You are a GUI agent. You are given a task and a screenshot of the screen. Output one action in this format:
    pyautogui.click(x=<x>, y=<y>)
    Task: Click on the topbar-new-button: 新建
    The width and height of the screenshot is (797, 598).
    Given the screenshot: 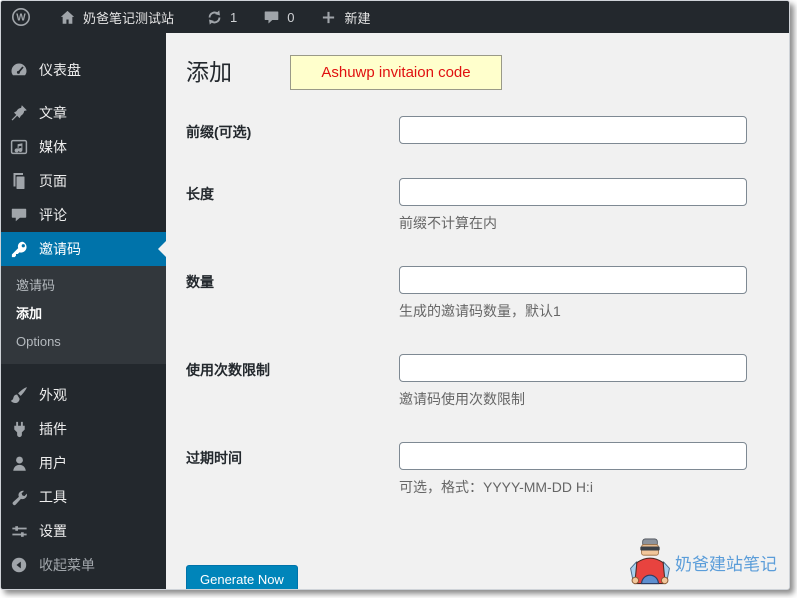 What is the action you would take?
    pyautogui.click(x=344, y=17)
    